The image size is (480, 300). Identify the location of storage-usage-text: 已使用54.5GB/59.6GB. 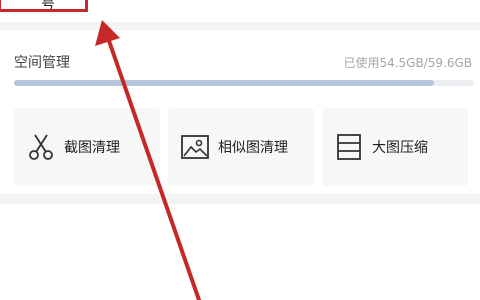
(407, 63).